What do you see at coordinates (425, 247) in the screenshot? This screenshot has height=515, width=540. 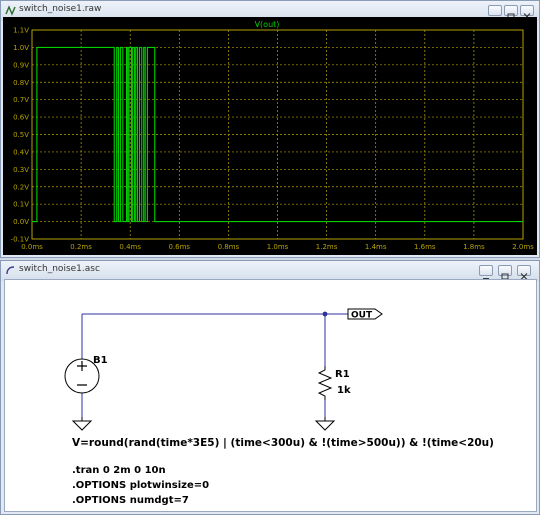 I see `x-tick-label: 1.6ms` at bounding box center [425, 247].